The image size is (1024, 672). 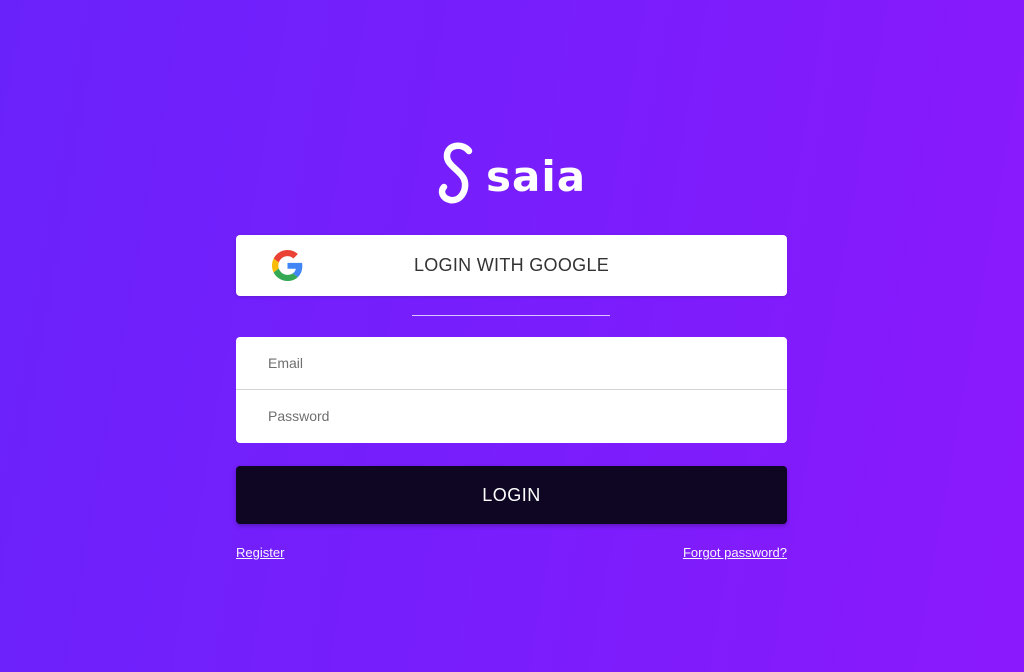 I want to click on divider, so click(x=511, y=315).